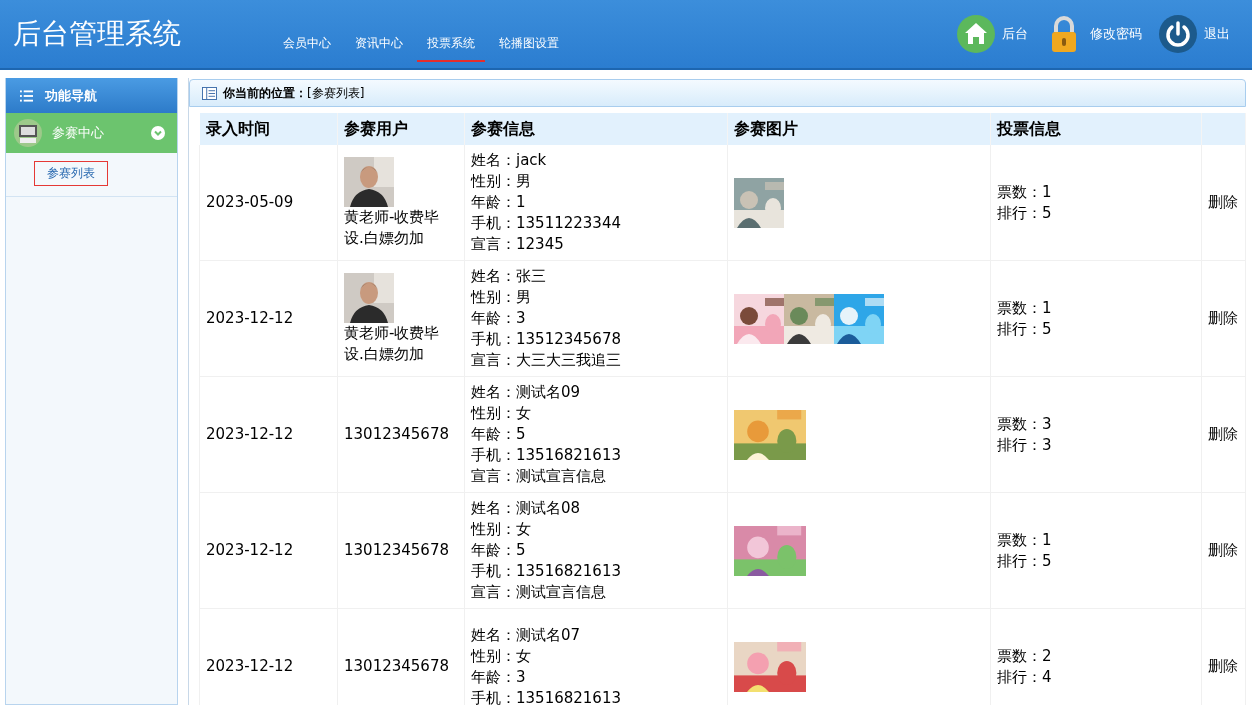 Image resolution: width=1252 pixels, height=705 pixels. Describe the element at coordinates (71, 173) in the screenshot. I see `submenu-item: 参赛列表` at that location.